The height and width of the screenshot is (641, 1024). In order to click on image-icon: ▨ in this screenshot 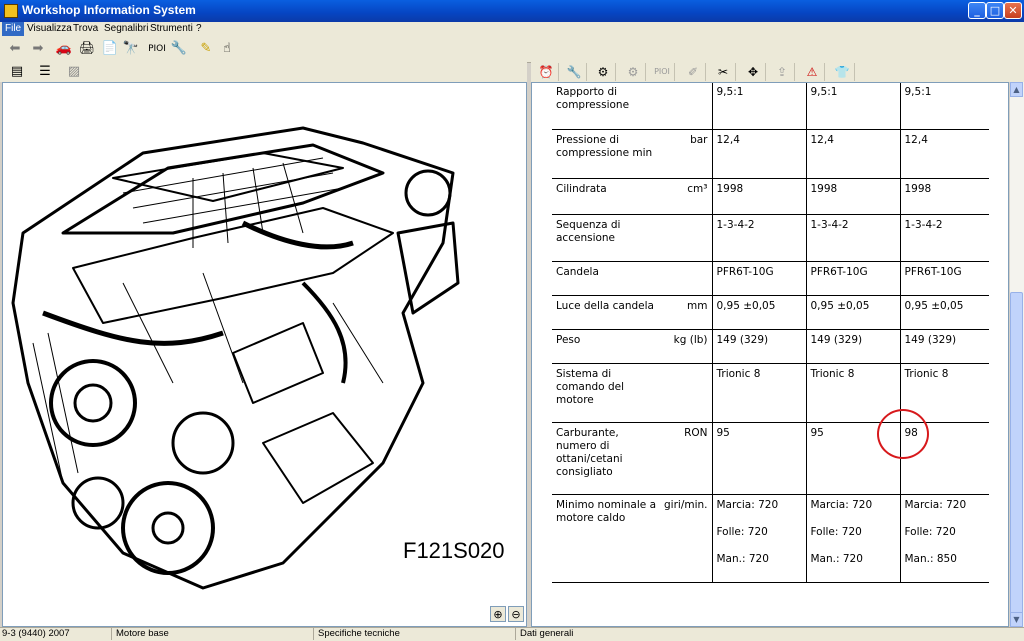, I will do `click(74, 72)`.